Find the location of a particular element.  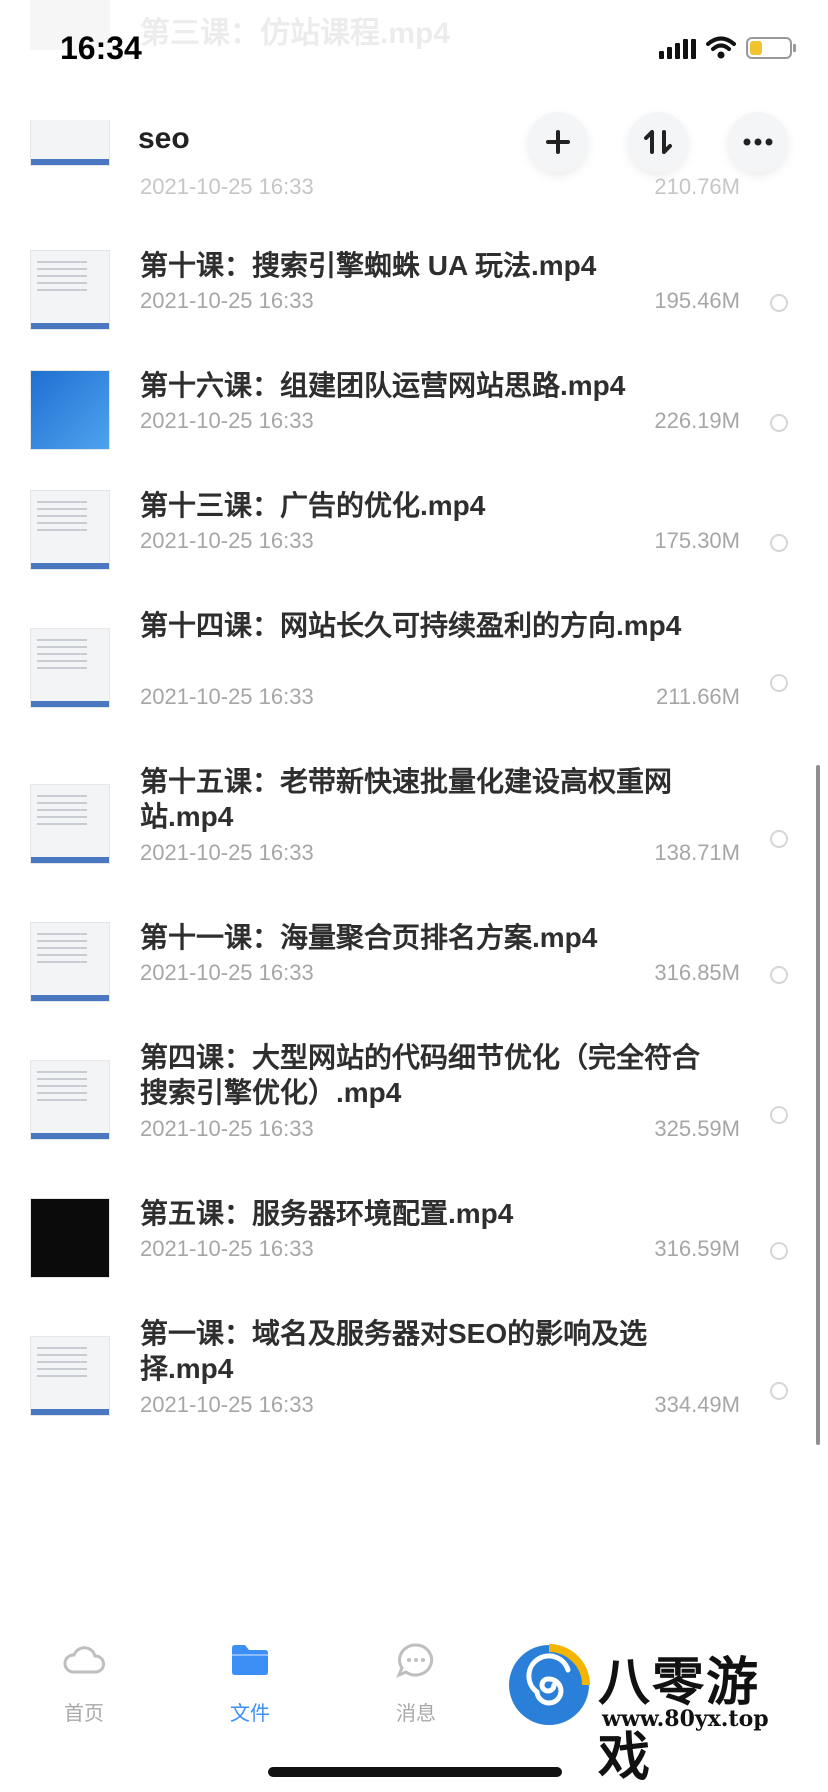

list-item-partial: 2021-10-25 16:33 210.76M is located at coordinates (414, 160).